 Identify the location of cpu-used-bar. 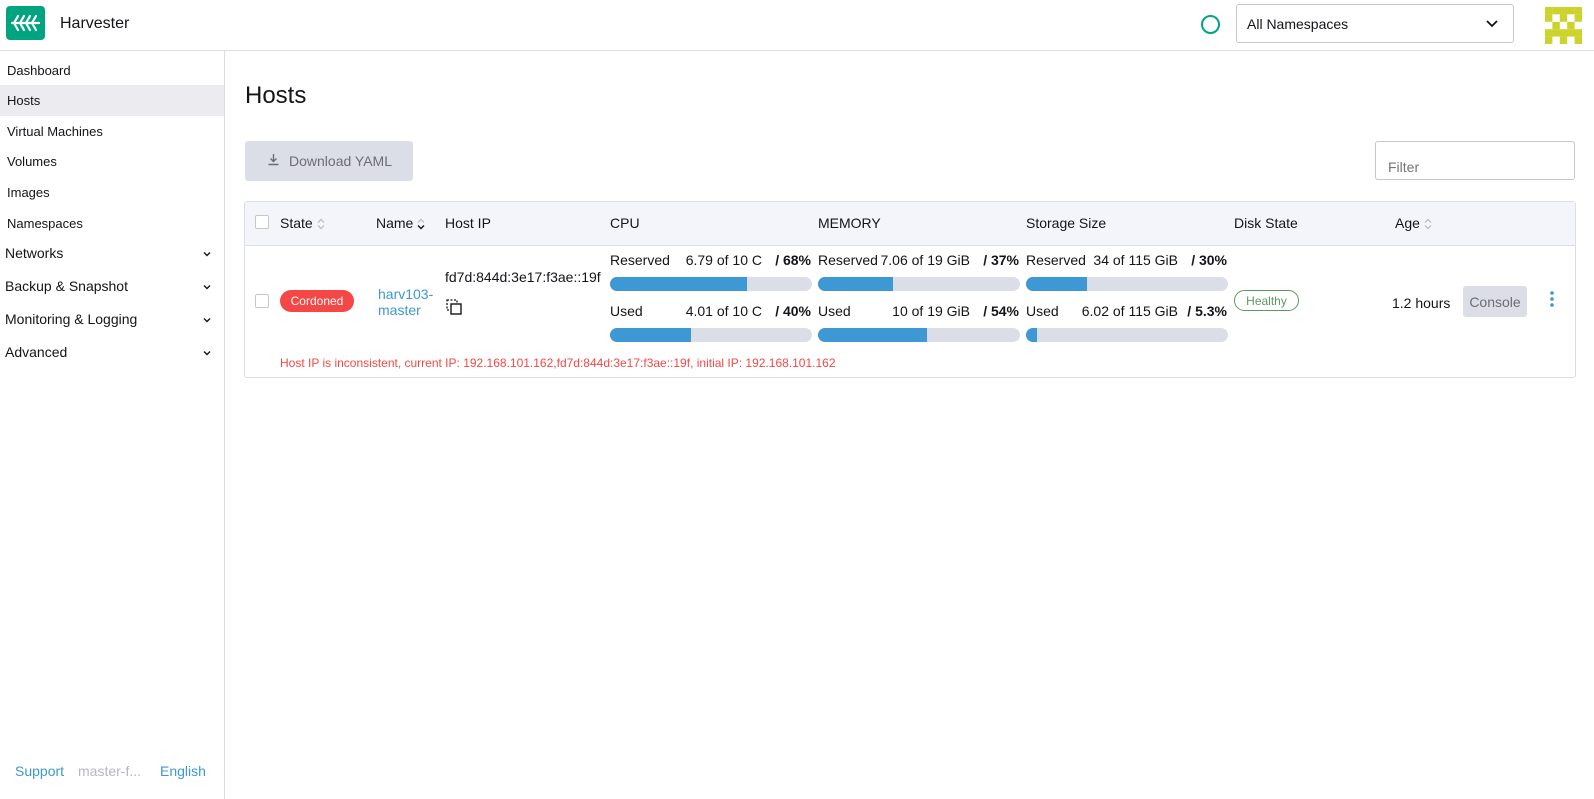
(711, 335).